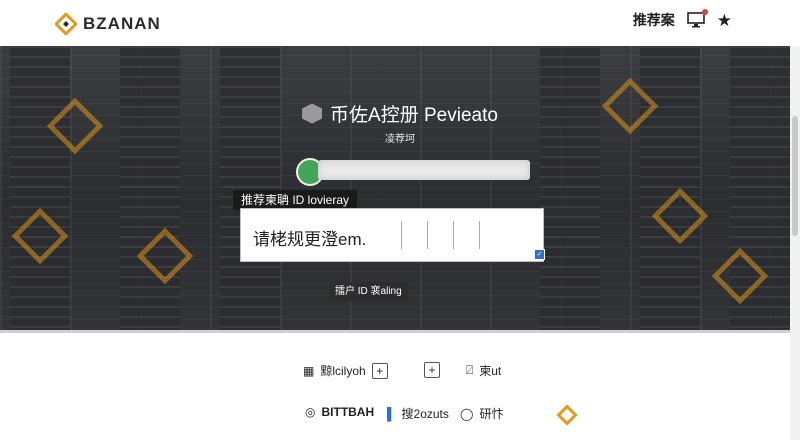 The height and width of the screenshot is (440, 800). Describe the element at coordinates (724, 20) in the screenshot. I see `star-icon: ★` at that location.